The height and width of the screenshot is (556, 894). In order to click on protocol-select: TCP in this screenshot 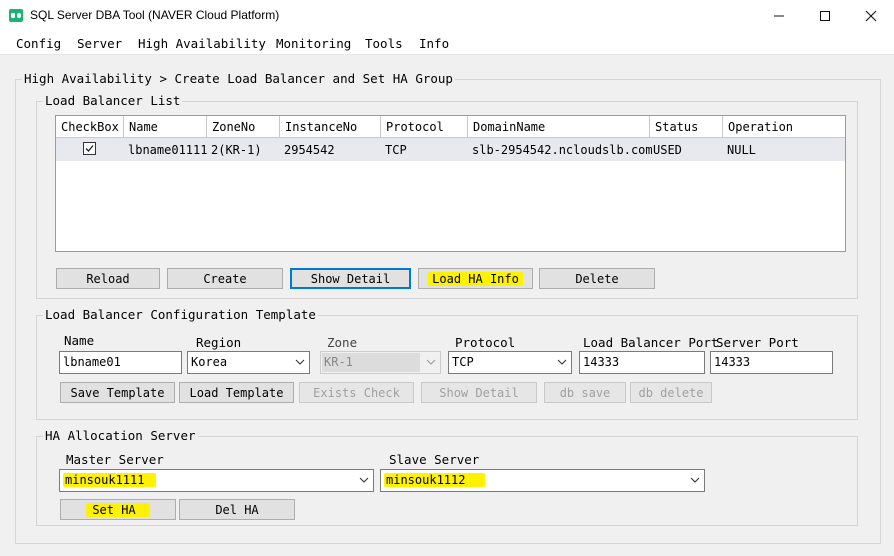, I will do `click(510, 362)`.